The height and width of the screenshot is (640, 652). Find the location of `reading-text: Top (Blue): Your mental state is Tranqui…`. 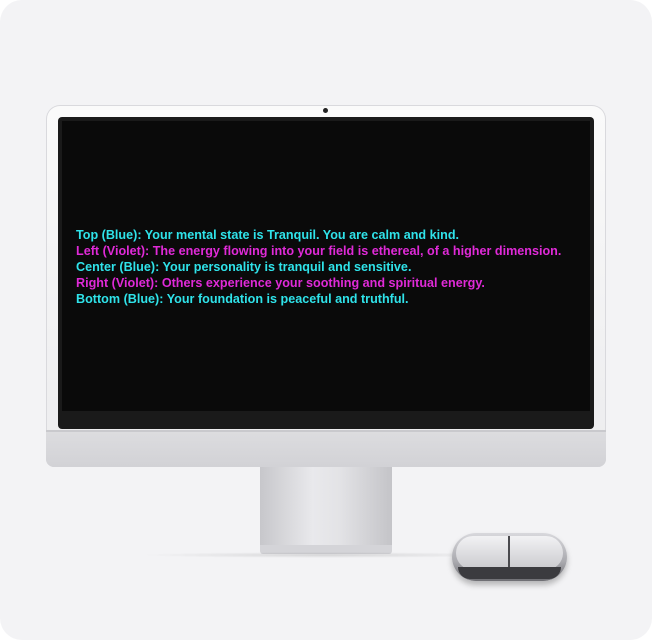

reading-text: Top (Blue): Your mental state is Tranqui… is located at coordinates (332, 267).